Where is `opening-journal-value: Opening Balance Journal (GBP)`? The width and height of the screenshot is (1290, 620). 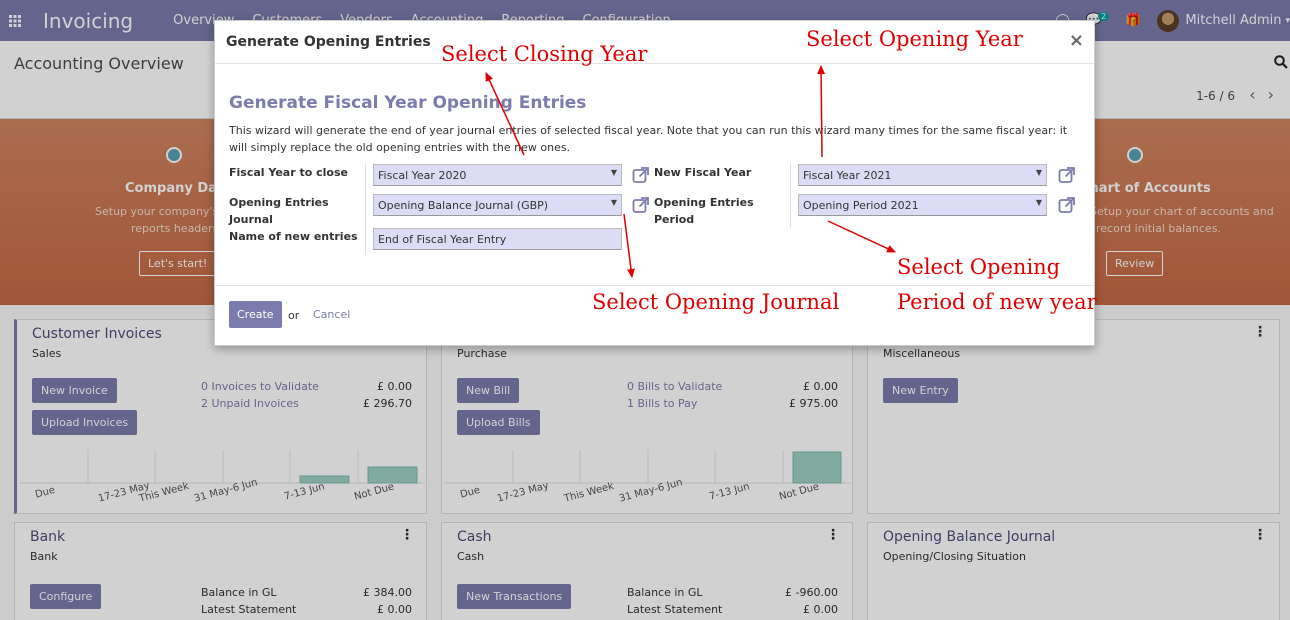 opening-journal-value: Opening Balance Journal (GBP) is located at coordinates (463, 205).